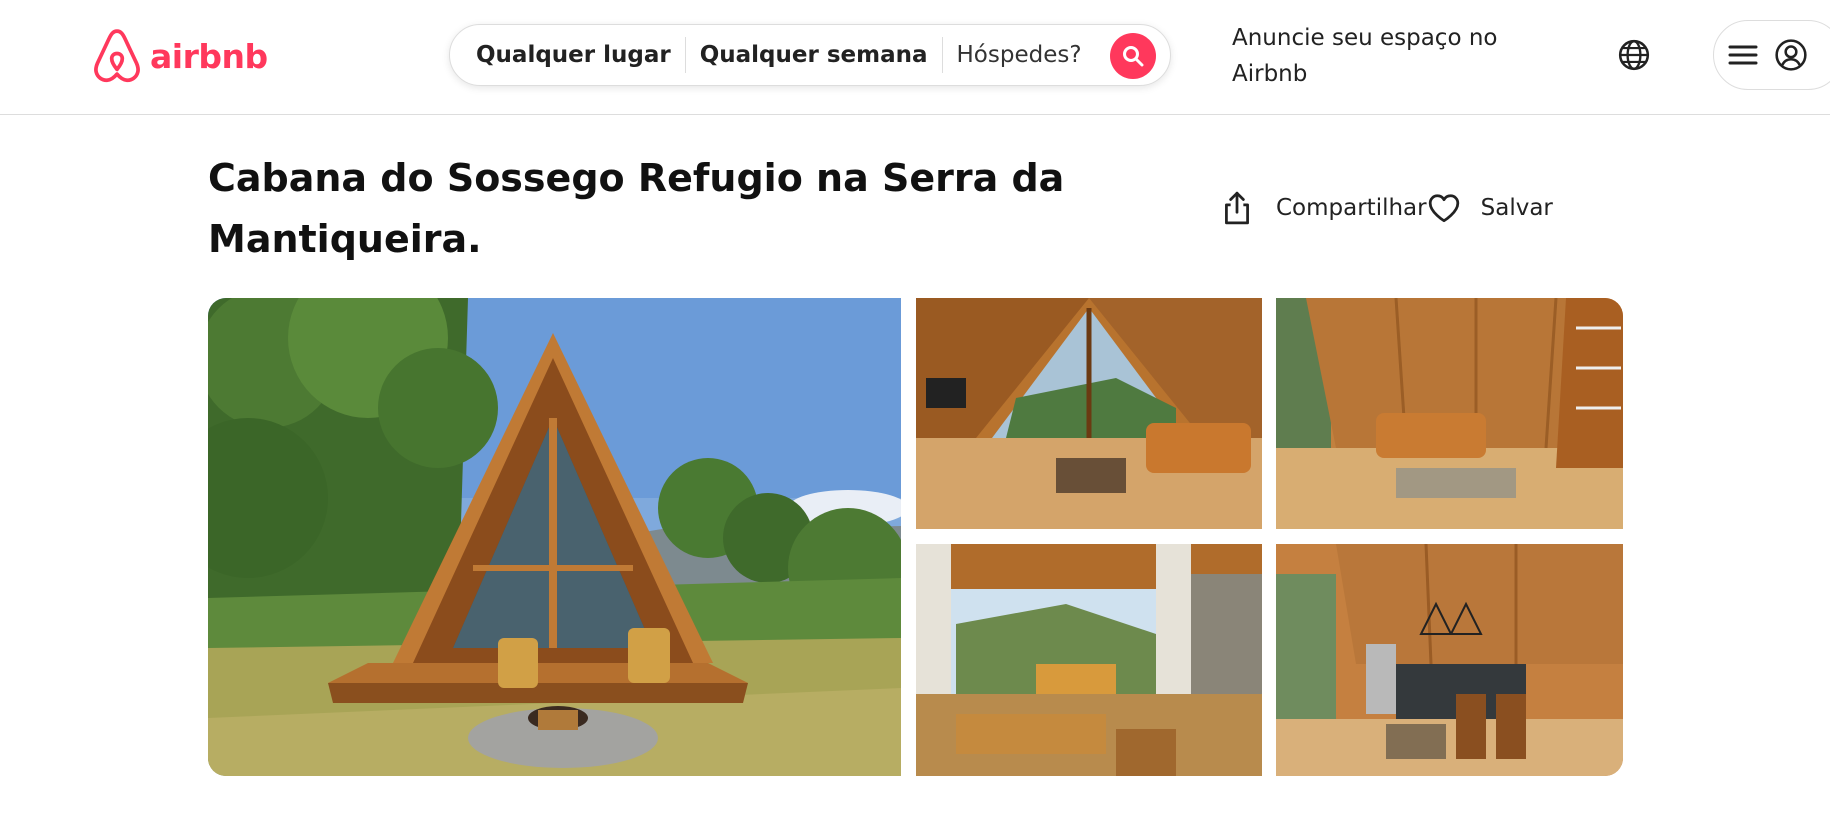 This screenshot has height=840, width=1830. I want to click on search-bar: Qualquer lugar Qualquer semana Hóspedes?, so click(810, 55).